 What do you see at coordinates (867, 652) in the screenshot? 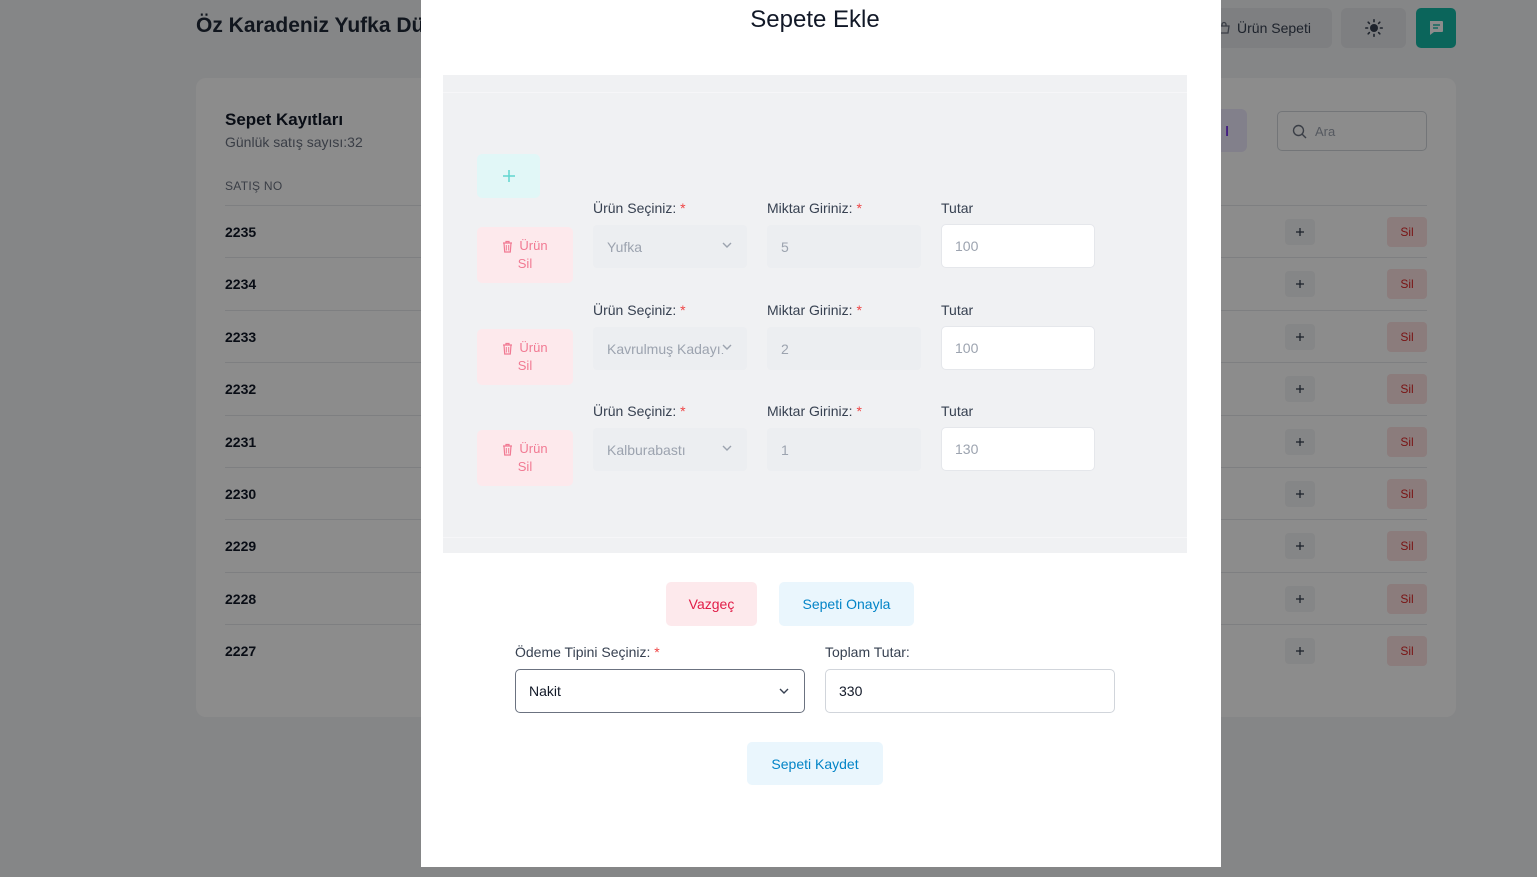
I see `grand-total-label: Toplam Tutar:` at bounding box center [867, 652].